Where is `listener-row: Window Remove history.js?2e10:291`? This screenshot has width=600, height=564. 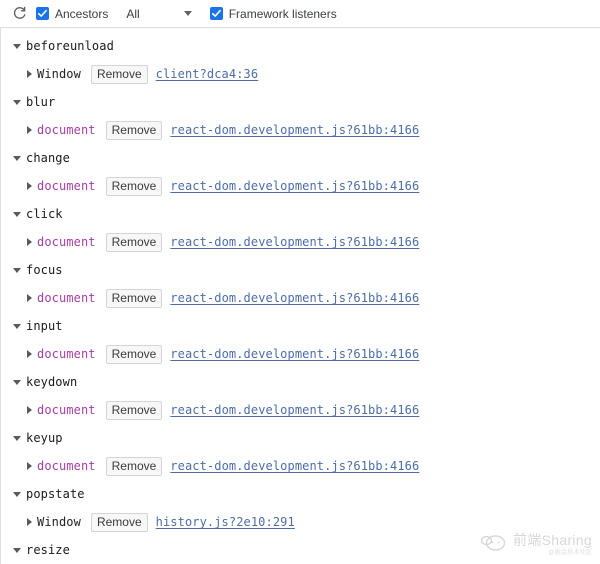
listener-row: Window Remove history.js?2e10:291 is located at coordinates (300, 522).